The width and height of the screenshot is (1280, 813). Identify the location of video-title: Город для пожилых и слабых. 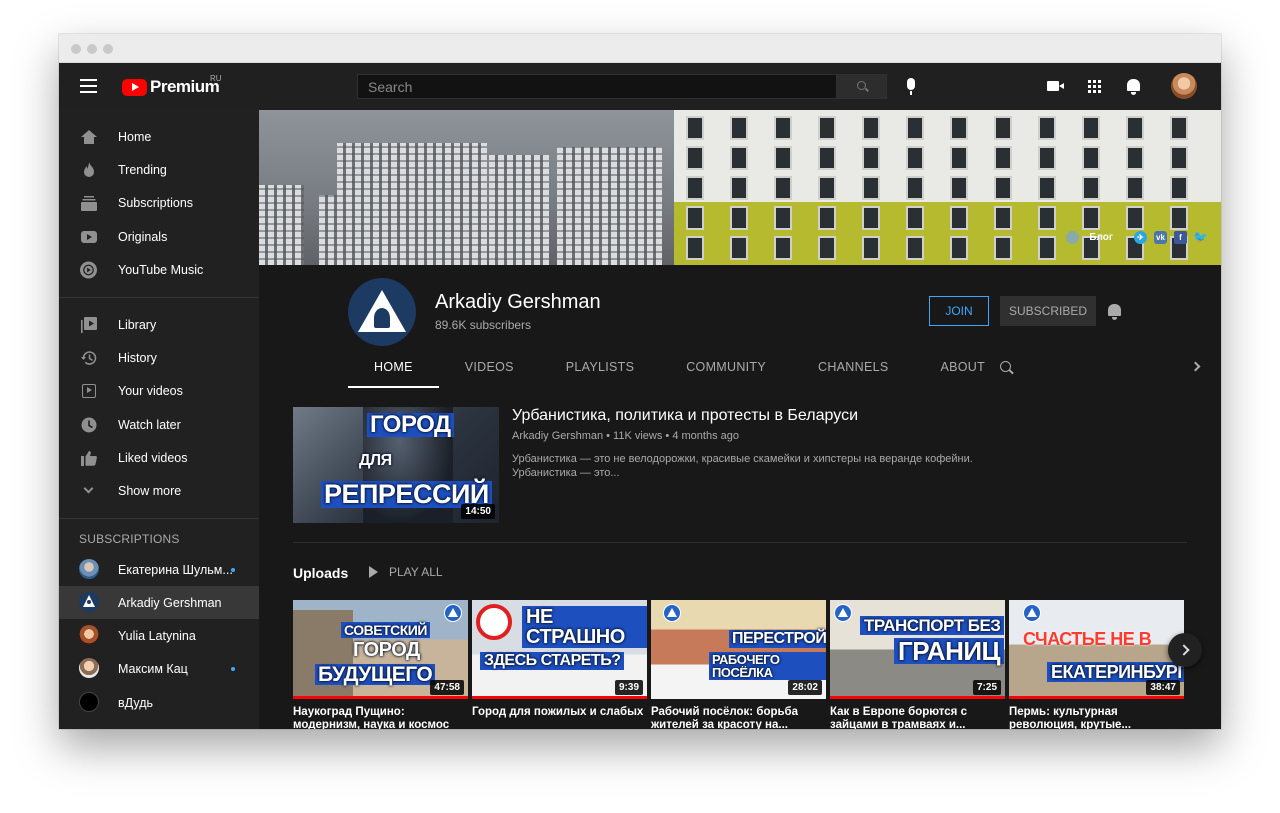
(559, 712).